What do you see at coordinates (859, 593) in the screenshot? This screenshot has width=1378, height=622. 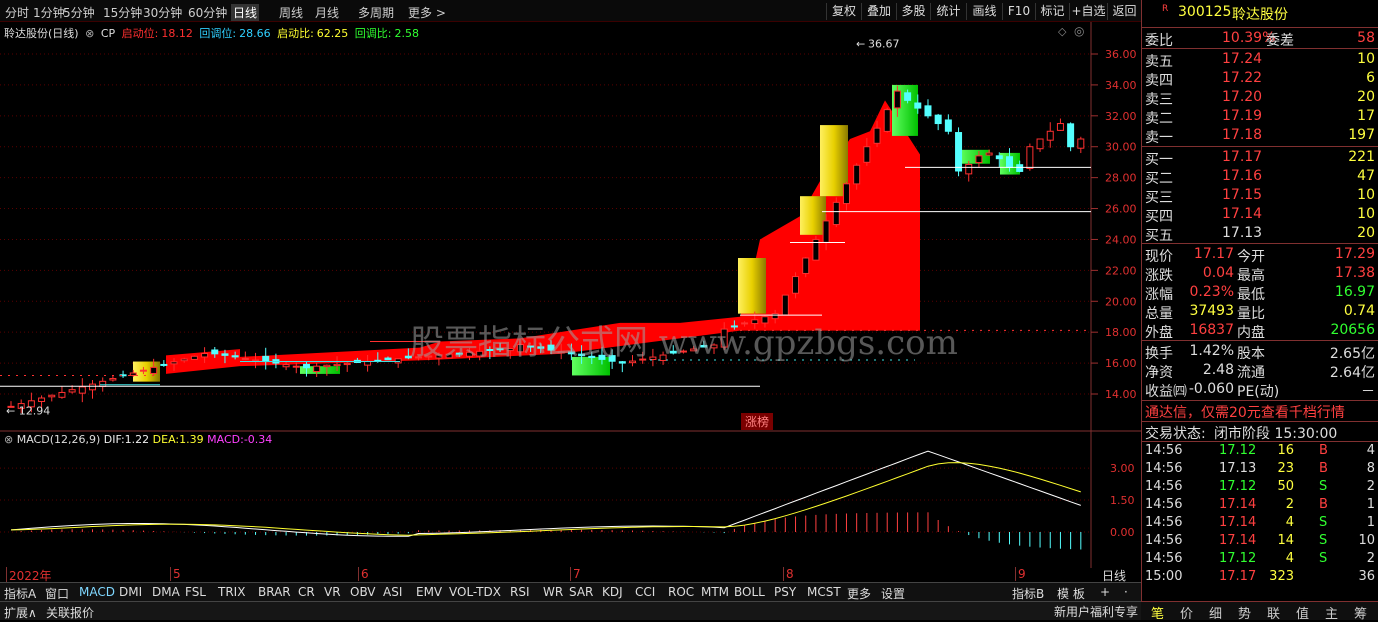 I see `indicator-tab-24: 更多` at bounding box center [859, 593].